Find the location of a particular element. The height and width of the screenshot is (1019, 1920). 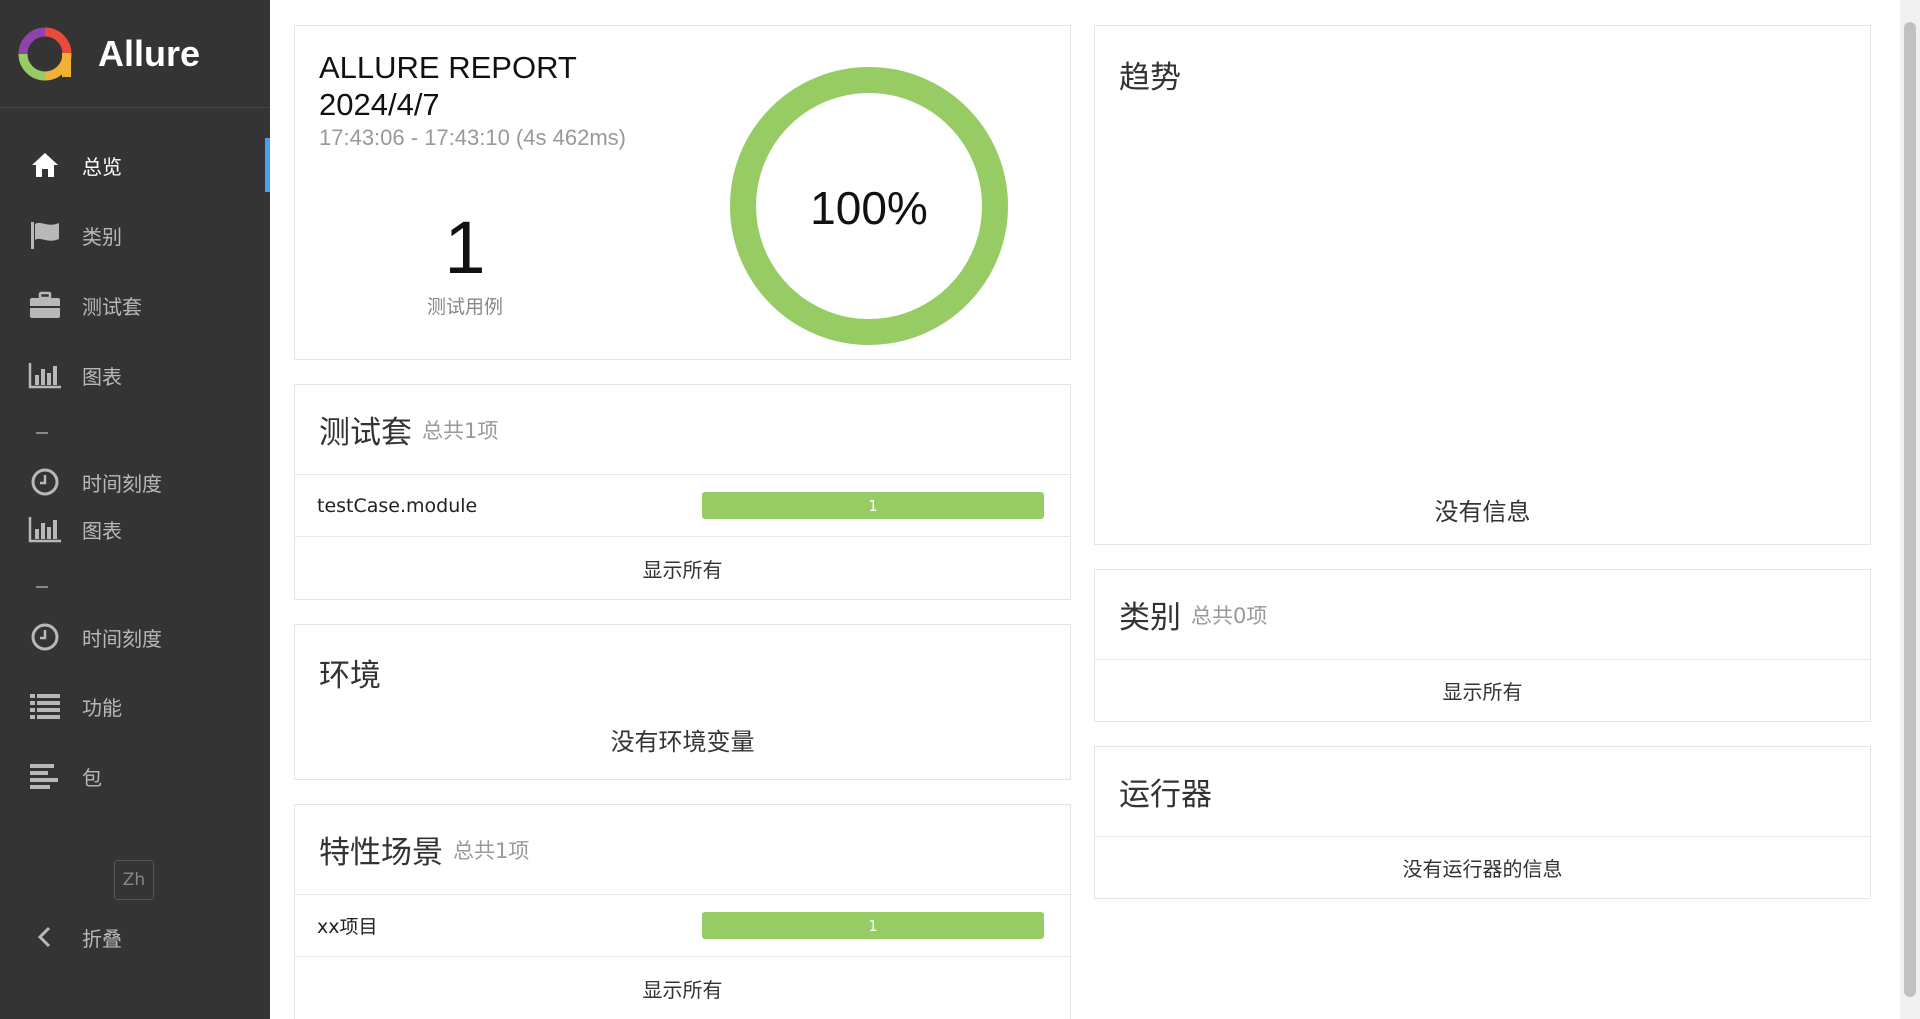

align-left-icon is located at coordinates (45, 776).